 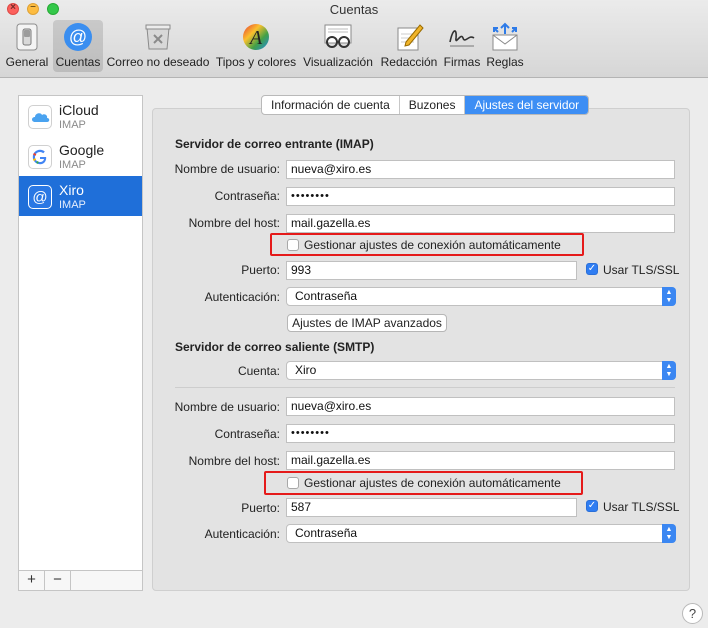 What do you see at coordinates (354, 9) in the screenshot?
I see `window-title: Cuentas` at bounding box center [354, 9].